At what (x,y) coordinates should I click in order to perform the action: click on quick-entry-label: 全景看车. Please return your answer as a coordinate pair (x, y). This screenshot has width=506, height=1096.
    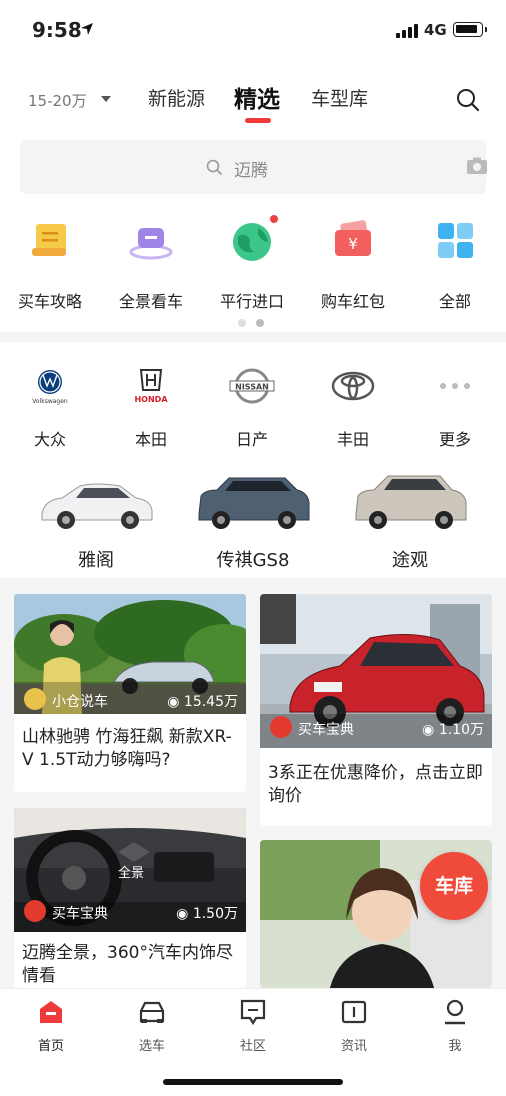
    Looking at the image, I should click on (150, 301).